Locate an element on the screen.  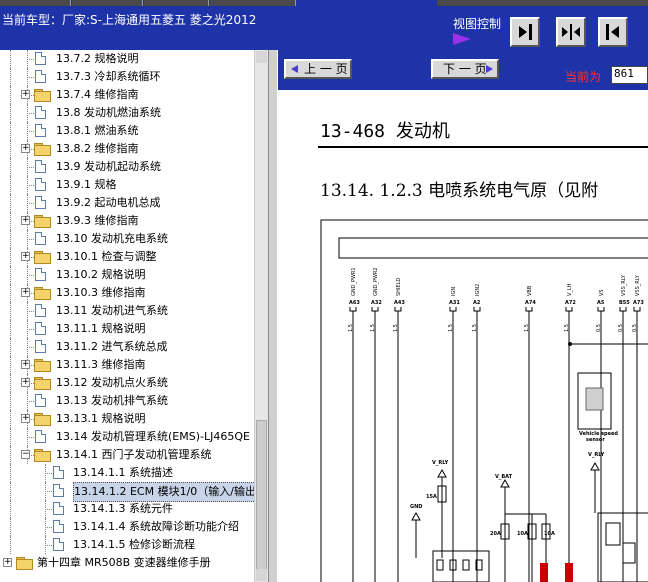
tree-item: 13.14.1.2 ECM 模块1/0（输入/输出） is located at coordinates (134, 492).